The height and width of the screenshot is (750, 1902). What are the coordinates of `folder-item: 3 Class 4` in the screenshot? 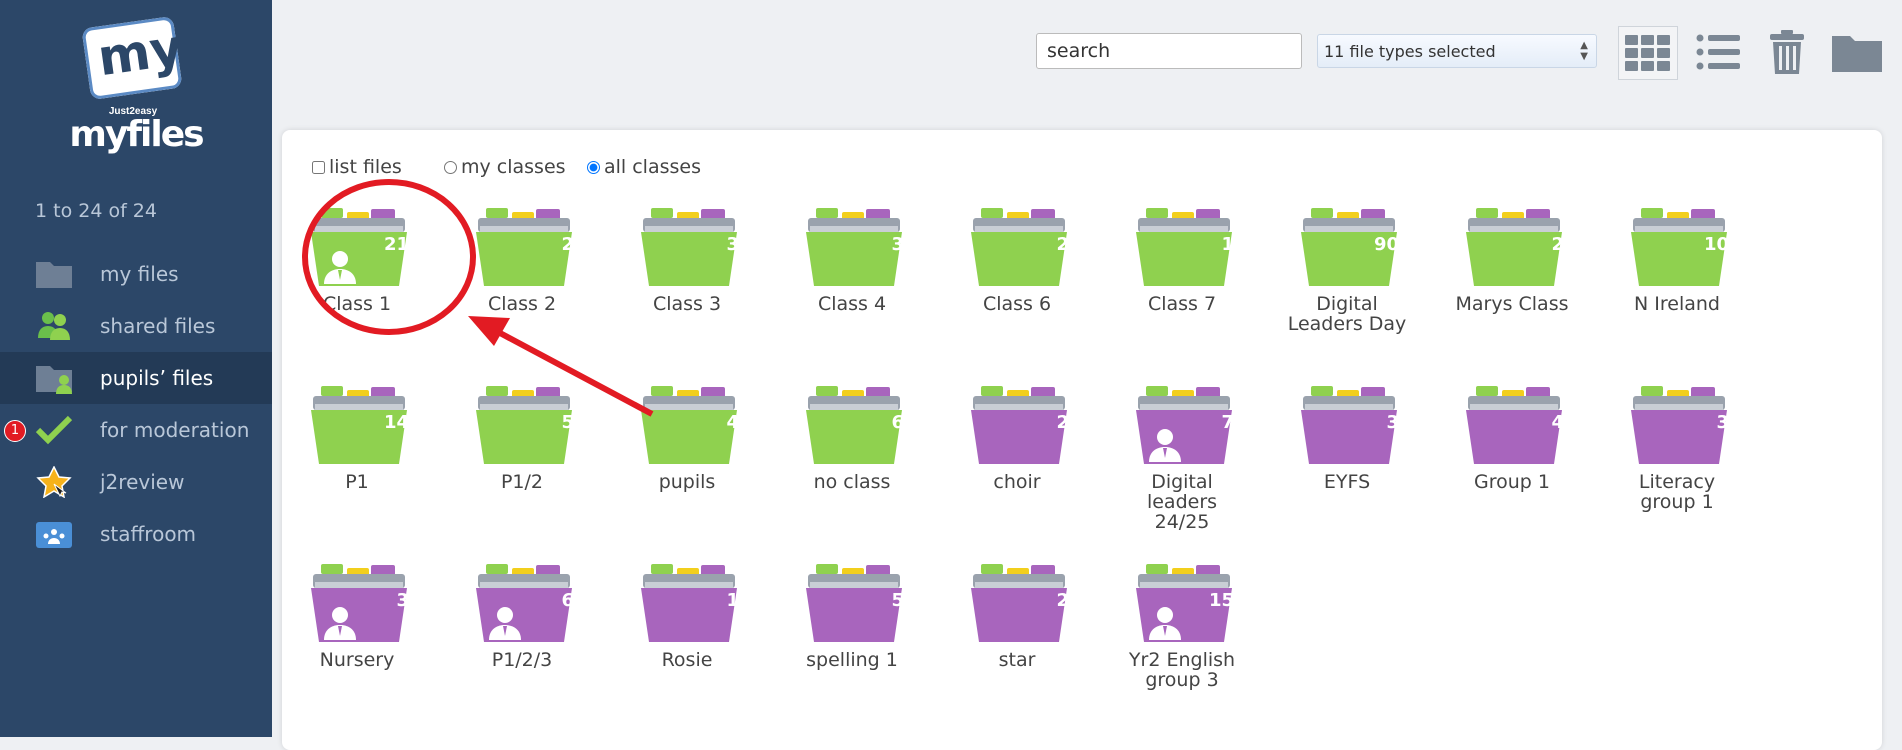 It's located at (852, 281).